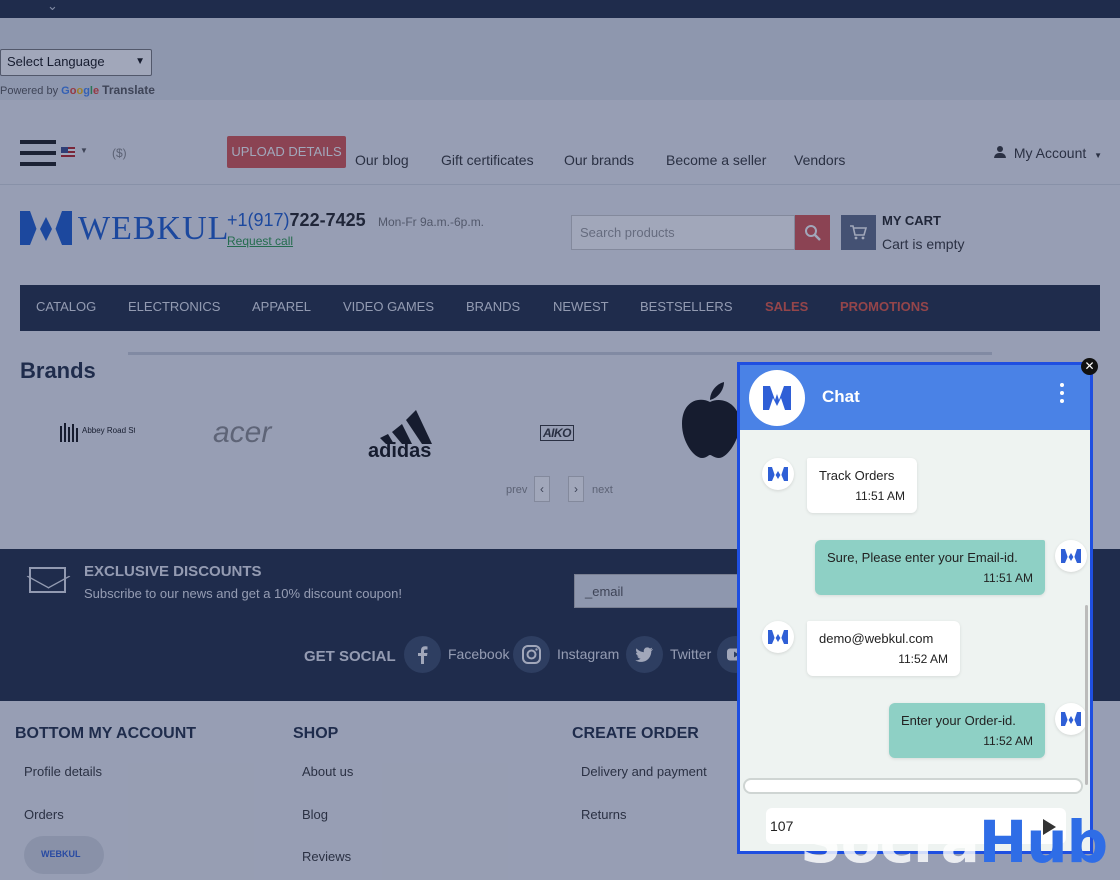 This screenshot has width=1120, height=880. Describe the element at coordinates (52, 7) in the screenshot. I see `chevron-down-icon: ⌄` at that location.